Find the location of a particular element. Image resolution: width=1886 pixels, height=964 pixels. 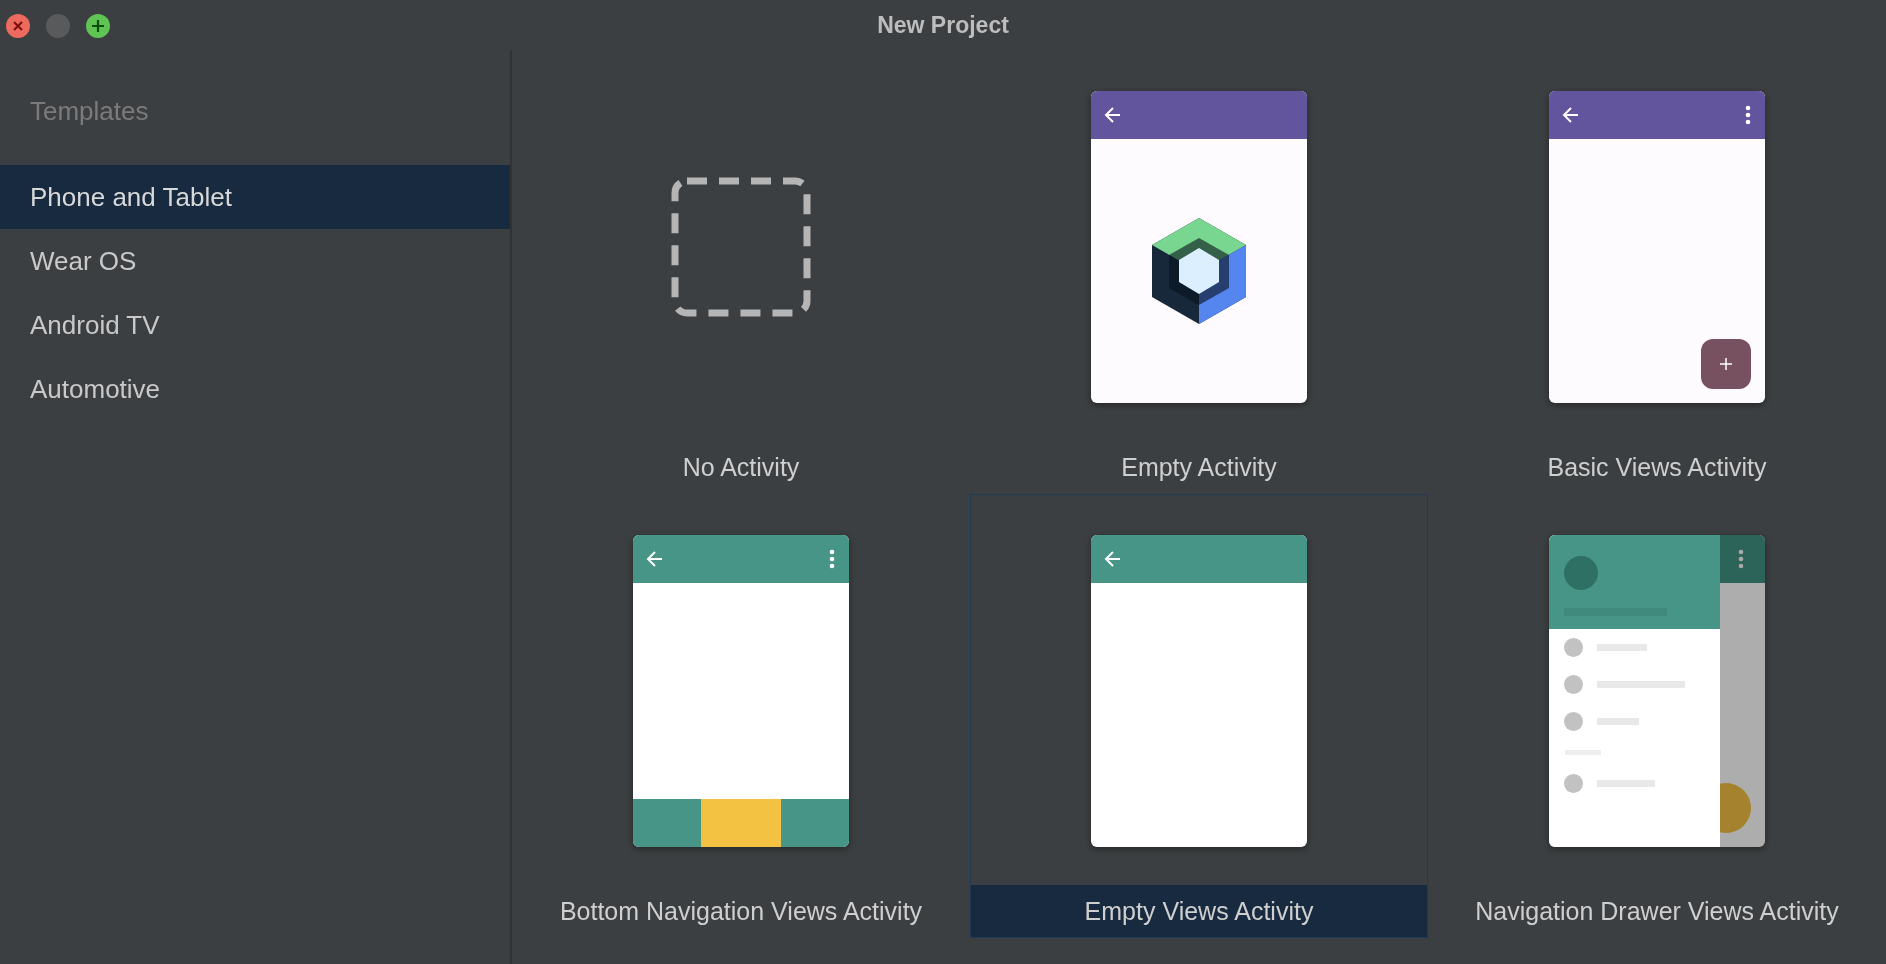

template-card: Bottom Navigation Views Activity is located at coordinates (741, 716).